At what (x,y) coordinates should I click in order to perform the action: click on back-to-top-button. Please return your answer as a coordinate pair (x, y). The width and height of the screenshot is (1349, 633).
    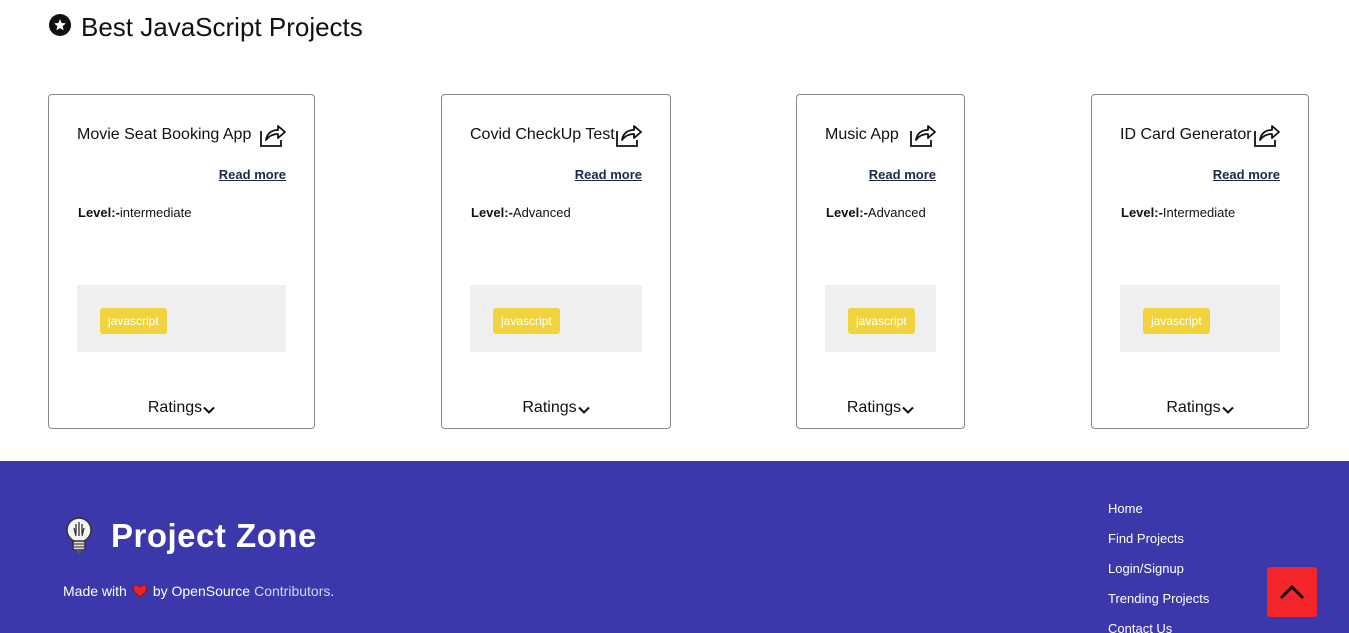
    Looking at the image, I should click on (1292, 592).